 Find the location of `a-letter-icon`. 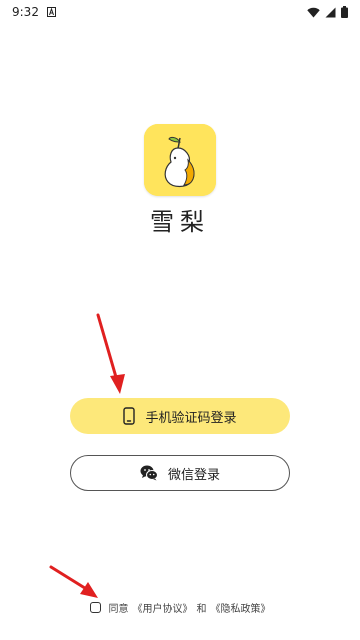

a-letter-icon is located at coordinates (51, 12).